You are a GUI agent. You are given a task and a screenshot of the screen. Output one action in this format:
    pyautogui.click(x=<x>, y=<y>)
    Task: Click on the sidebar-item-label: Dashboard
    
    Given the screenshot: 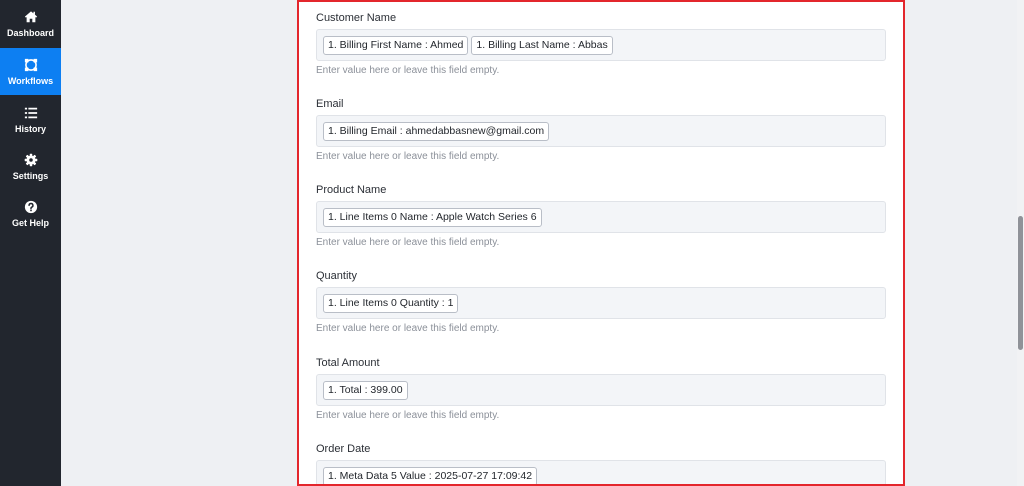 What is the action you would take?
    pyautogui.click(x=30, y=32)
    